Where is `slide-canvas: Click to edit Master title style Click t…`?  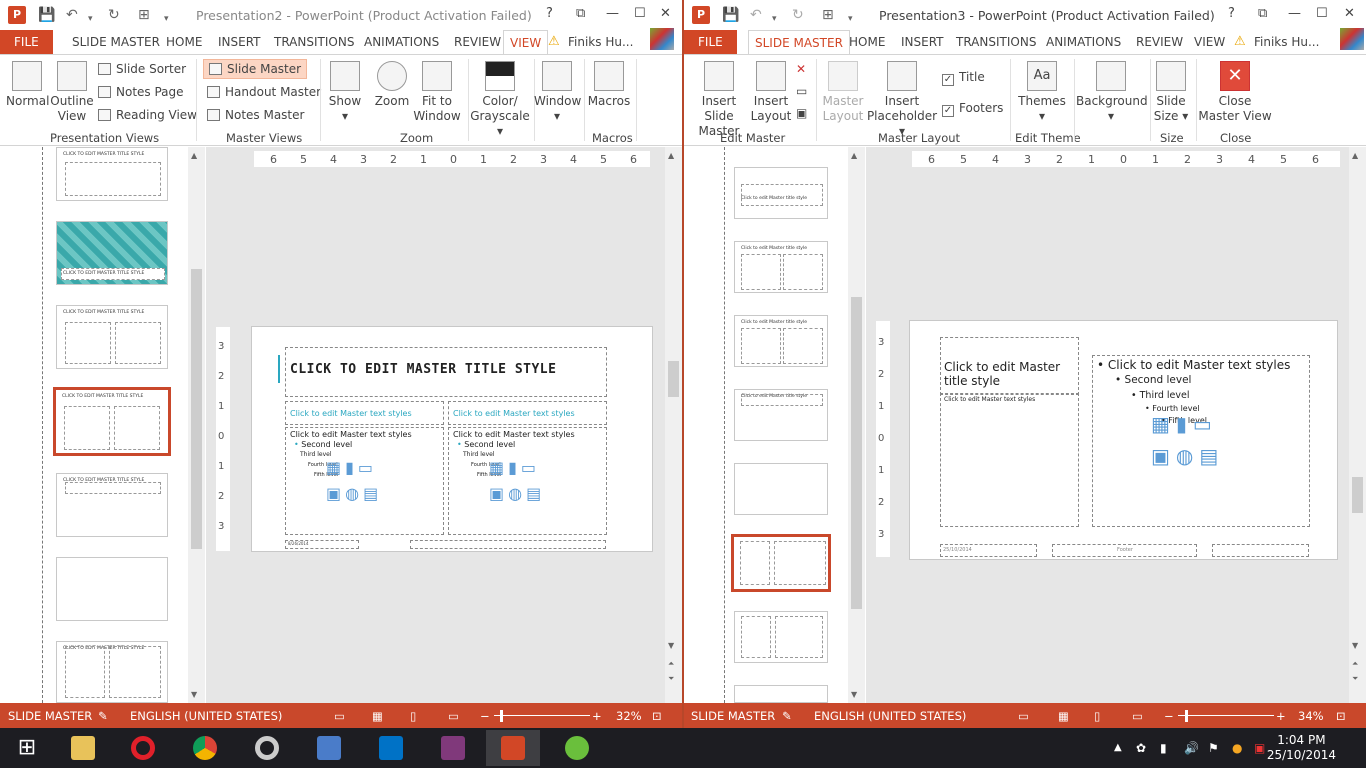 slide-canvas: Click to edit Master title style Click t… is located at coordinates (1123, 440).